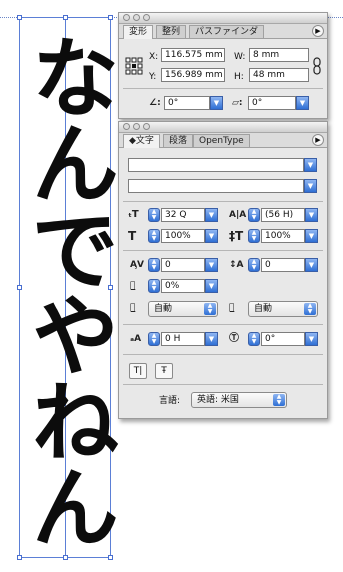 This screenshot has height=572, width=343. I want to click on strikethrough-button: Ŧ, so click(164, 371).